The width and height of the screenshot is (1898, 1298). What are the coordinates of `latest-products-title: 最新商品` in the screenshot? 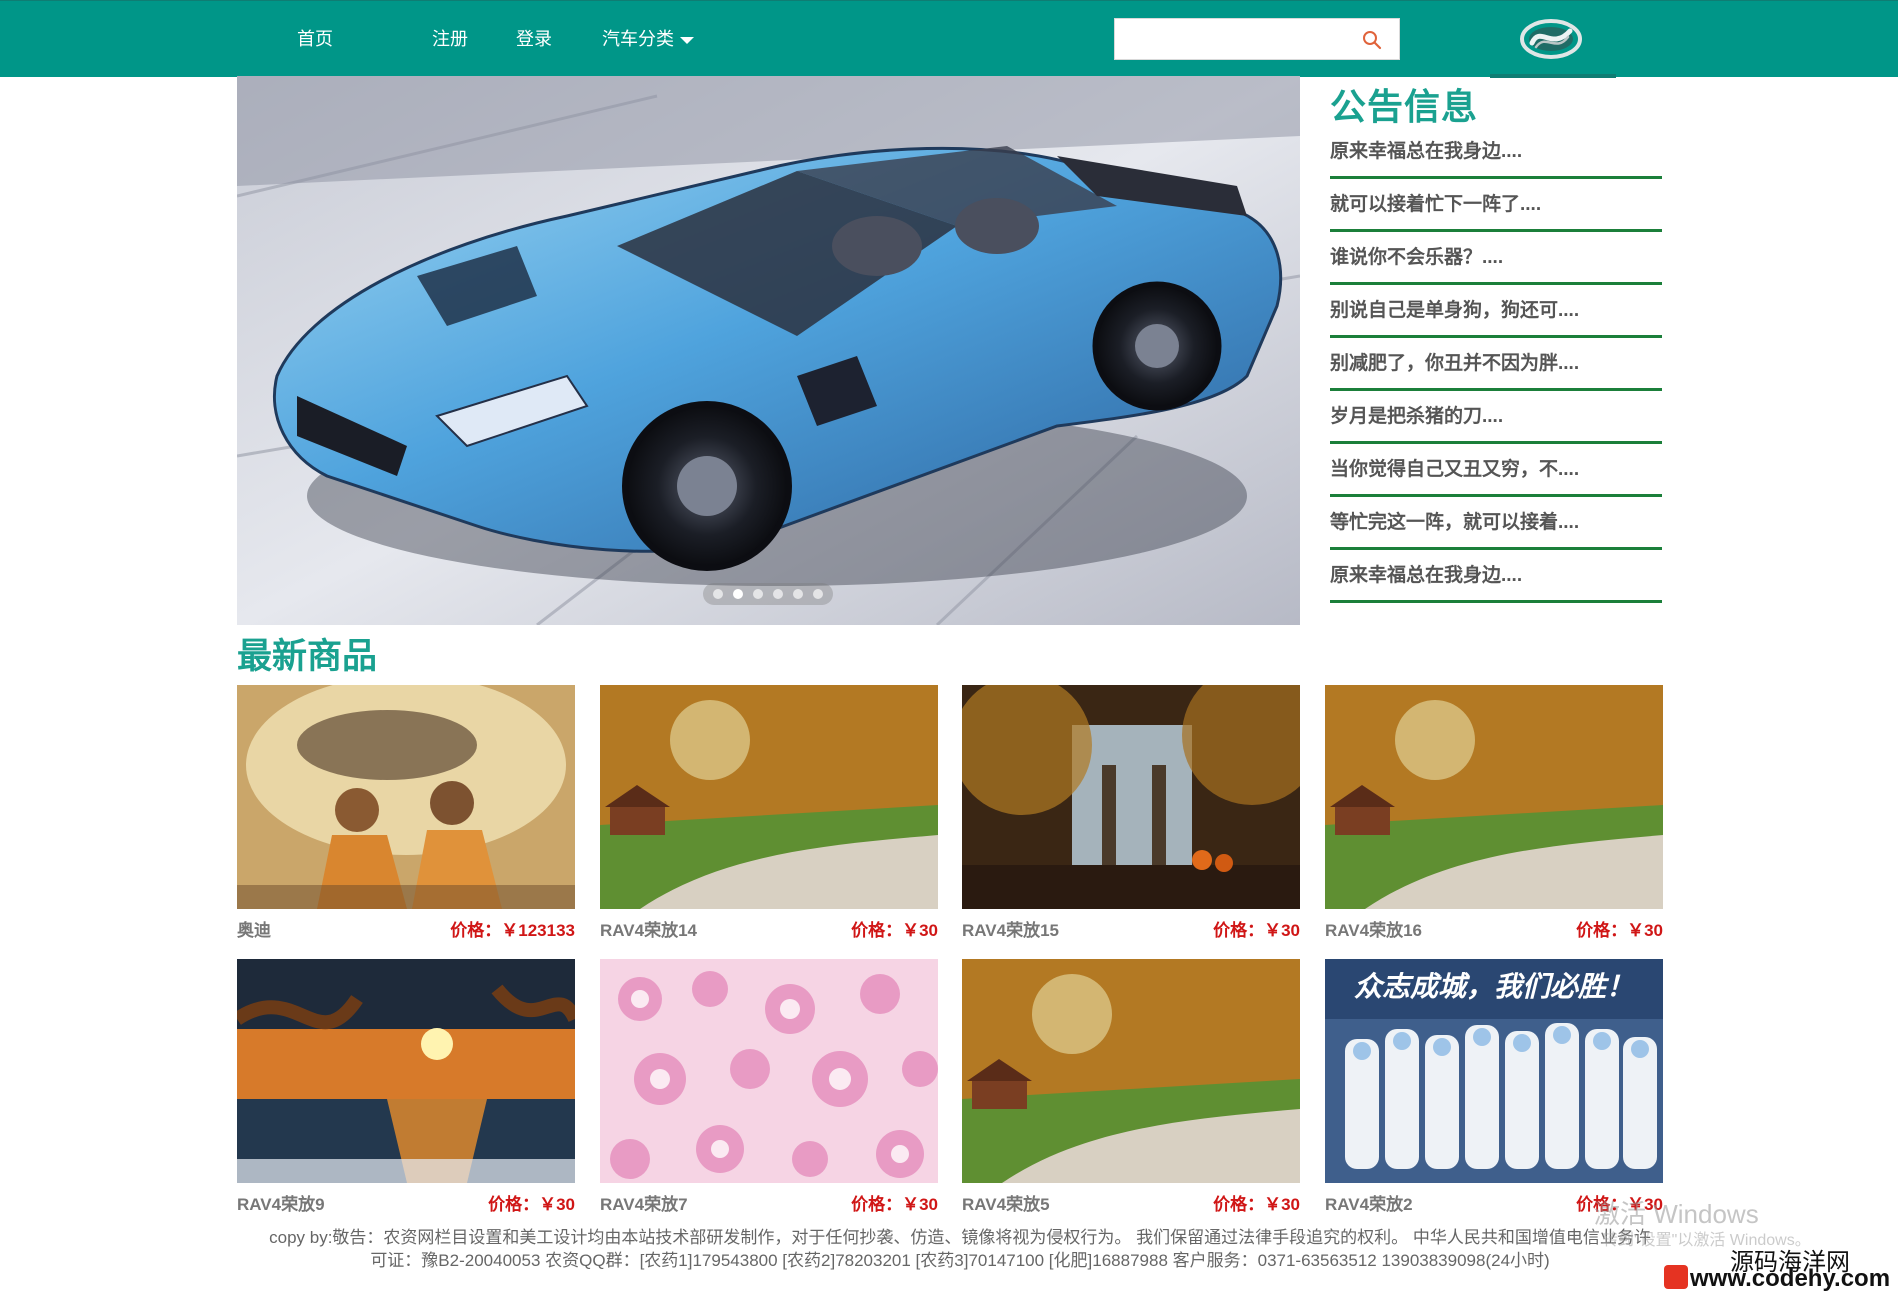 It's located at (307, 656).